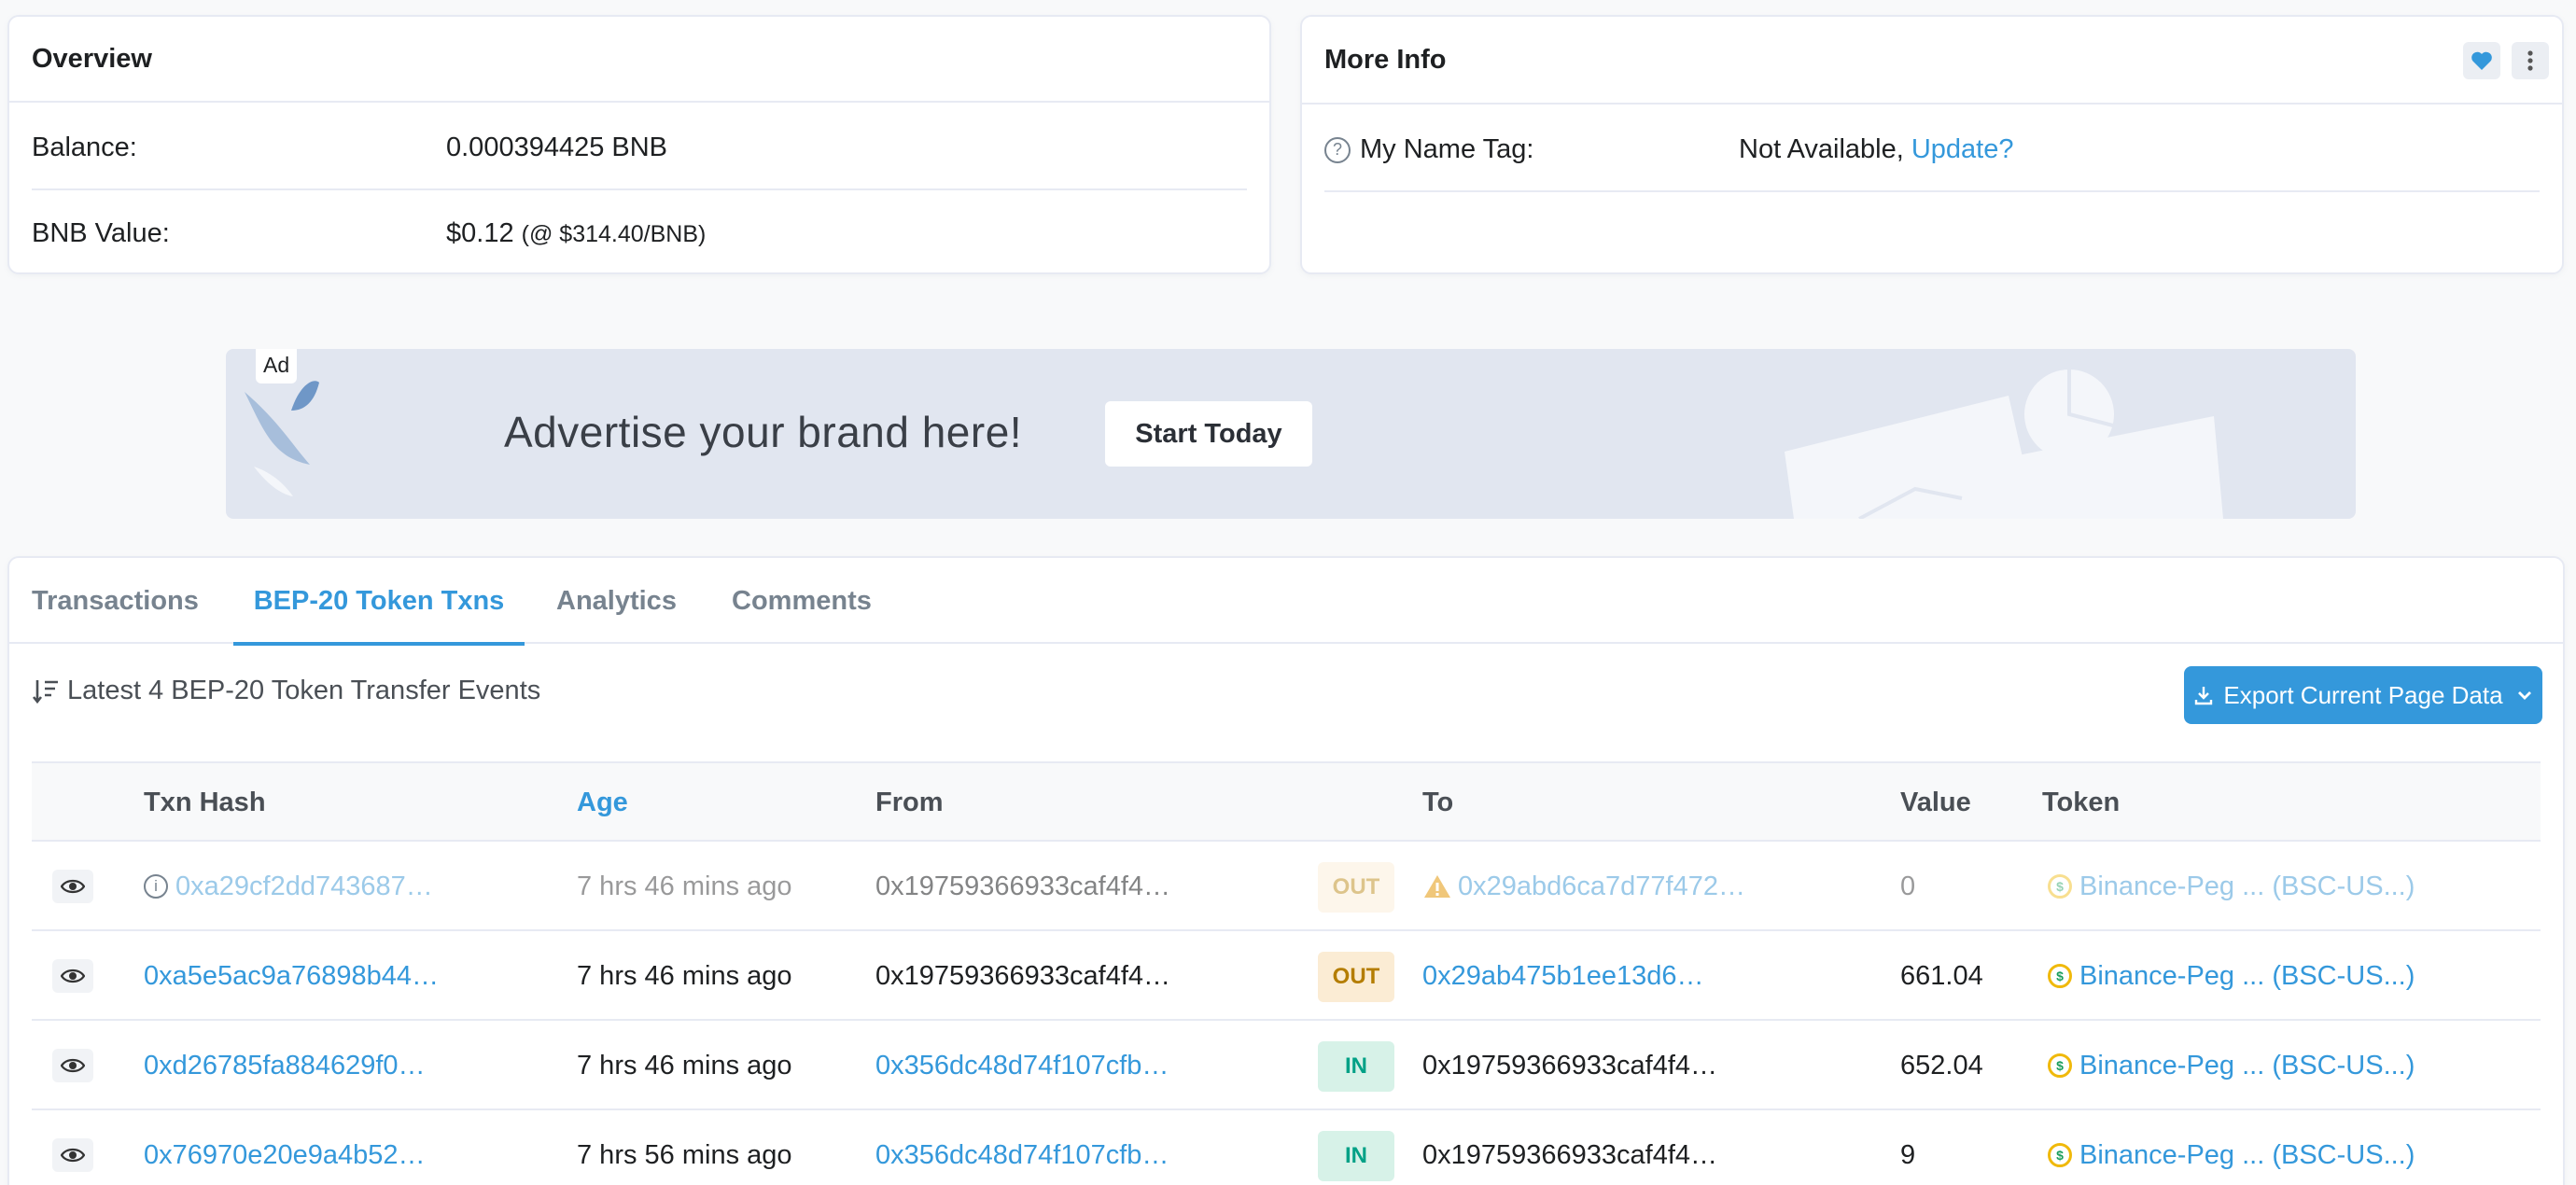 This screenshot has width=2576, height=1185. I want to click on bnb-value: $0.12 (@ $314.40/BNB), so click(576, 233).